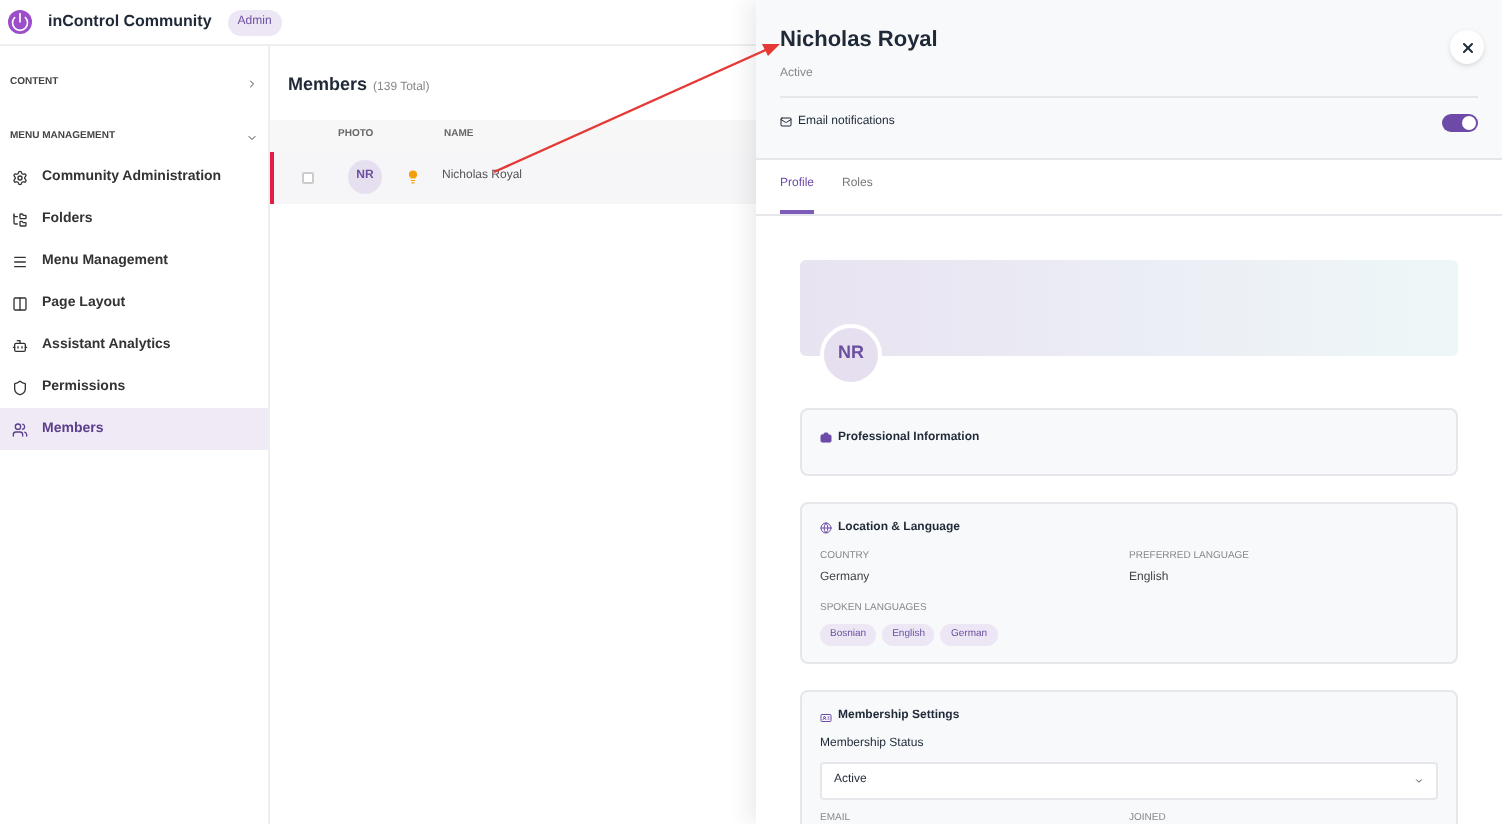  What do you see at coordinates (826, 717) in the screenshot?
I see `id-card-icon` at bounding box center [826, 717].